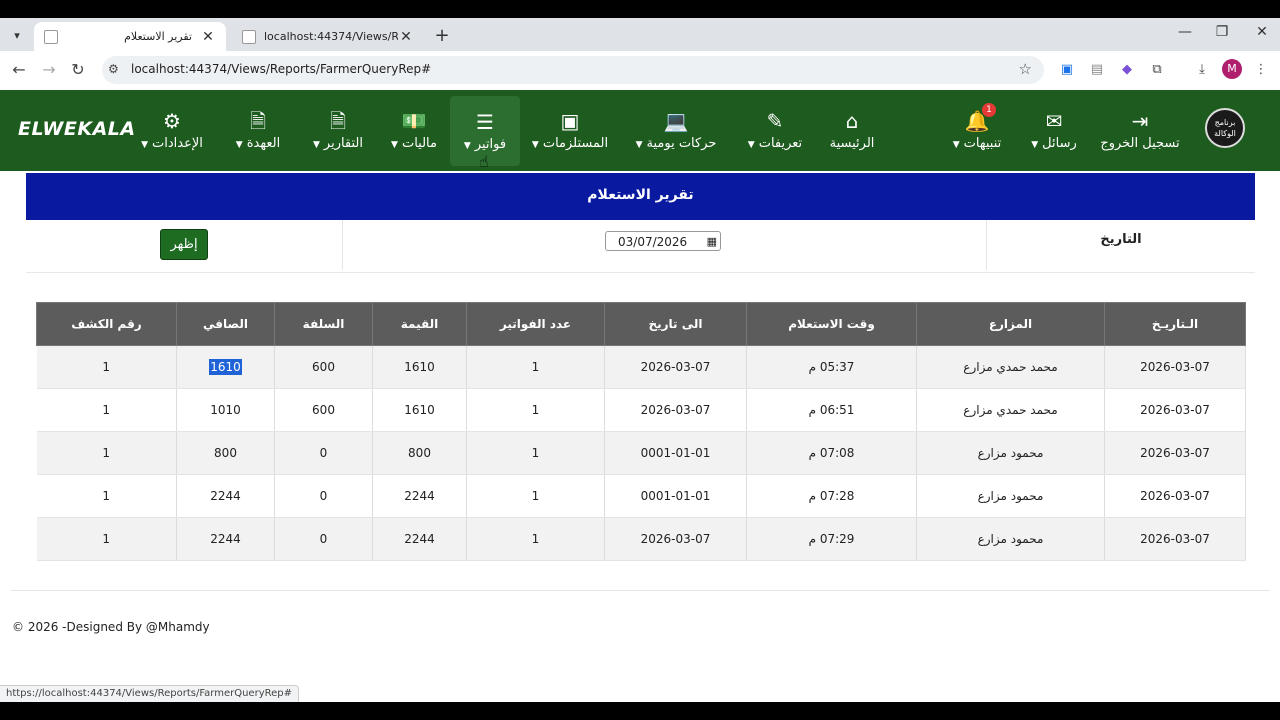 The width and height of the screenshot is (1280, 720). What do you see at coordinates (1140, 130) in the screenshot?
I see `nav-logout: ⇥ تسجيل الخروج` at bounding box center [1140, 130].